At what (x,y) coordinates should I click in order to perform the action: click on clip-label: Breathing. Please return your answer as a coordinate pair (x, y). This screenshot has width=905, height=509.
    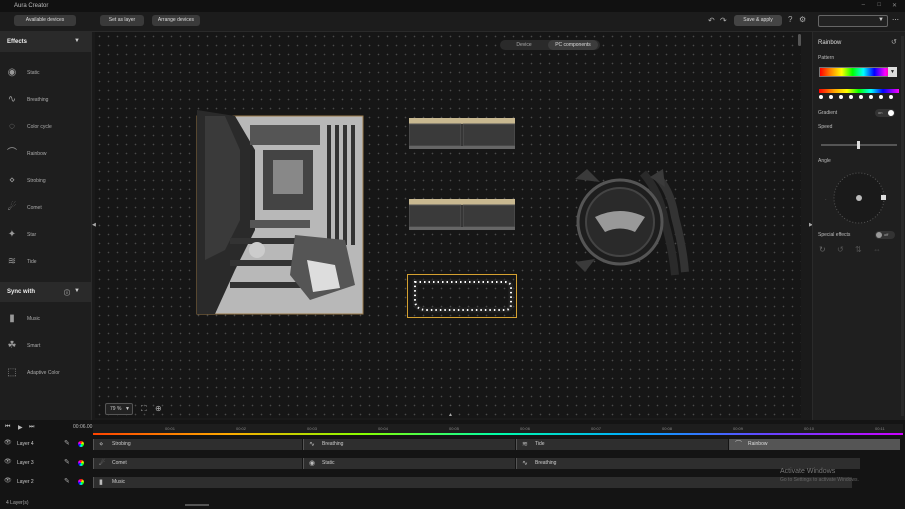
    Looking at the image, I should click on (333, 444).